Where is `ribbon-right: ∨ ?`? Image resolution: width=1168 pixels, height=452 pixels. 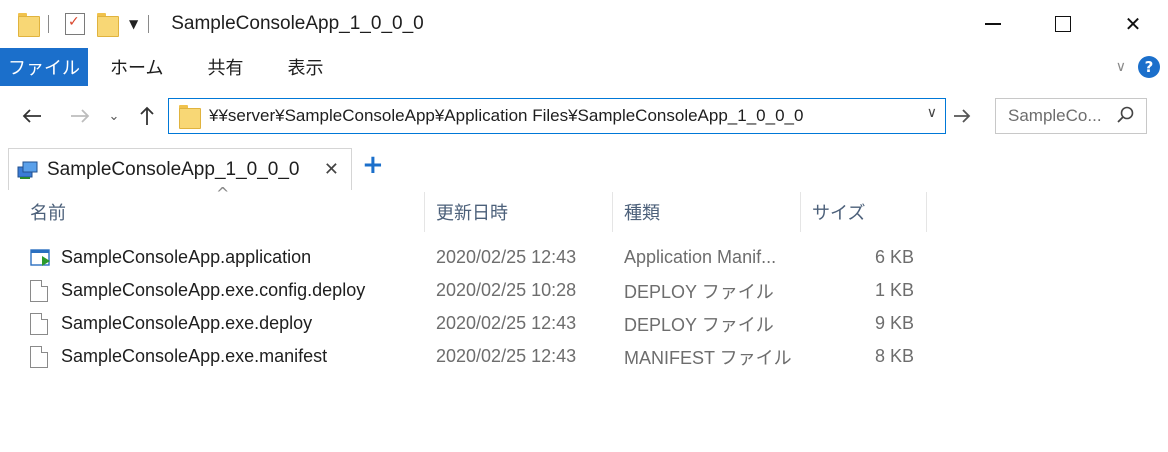 ribbon-right: ∨ ? is located at coordinates (1138, 67).